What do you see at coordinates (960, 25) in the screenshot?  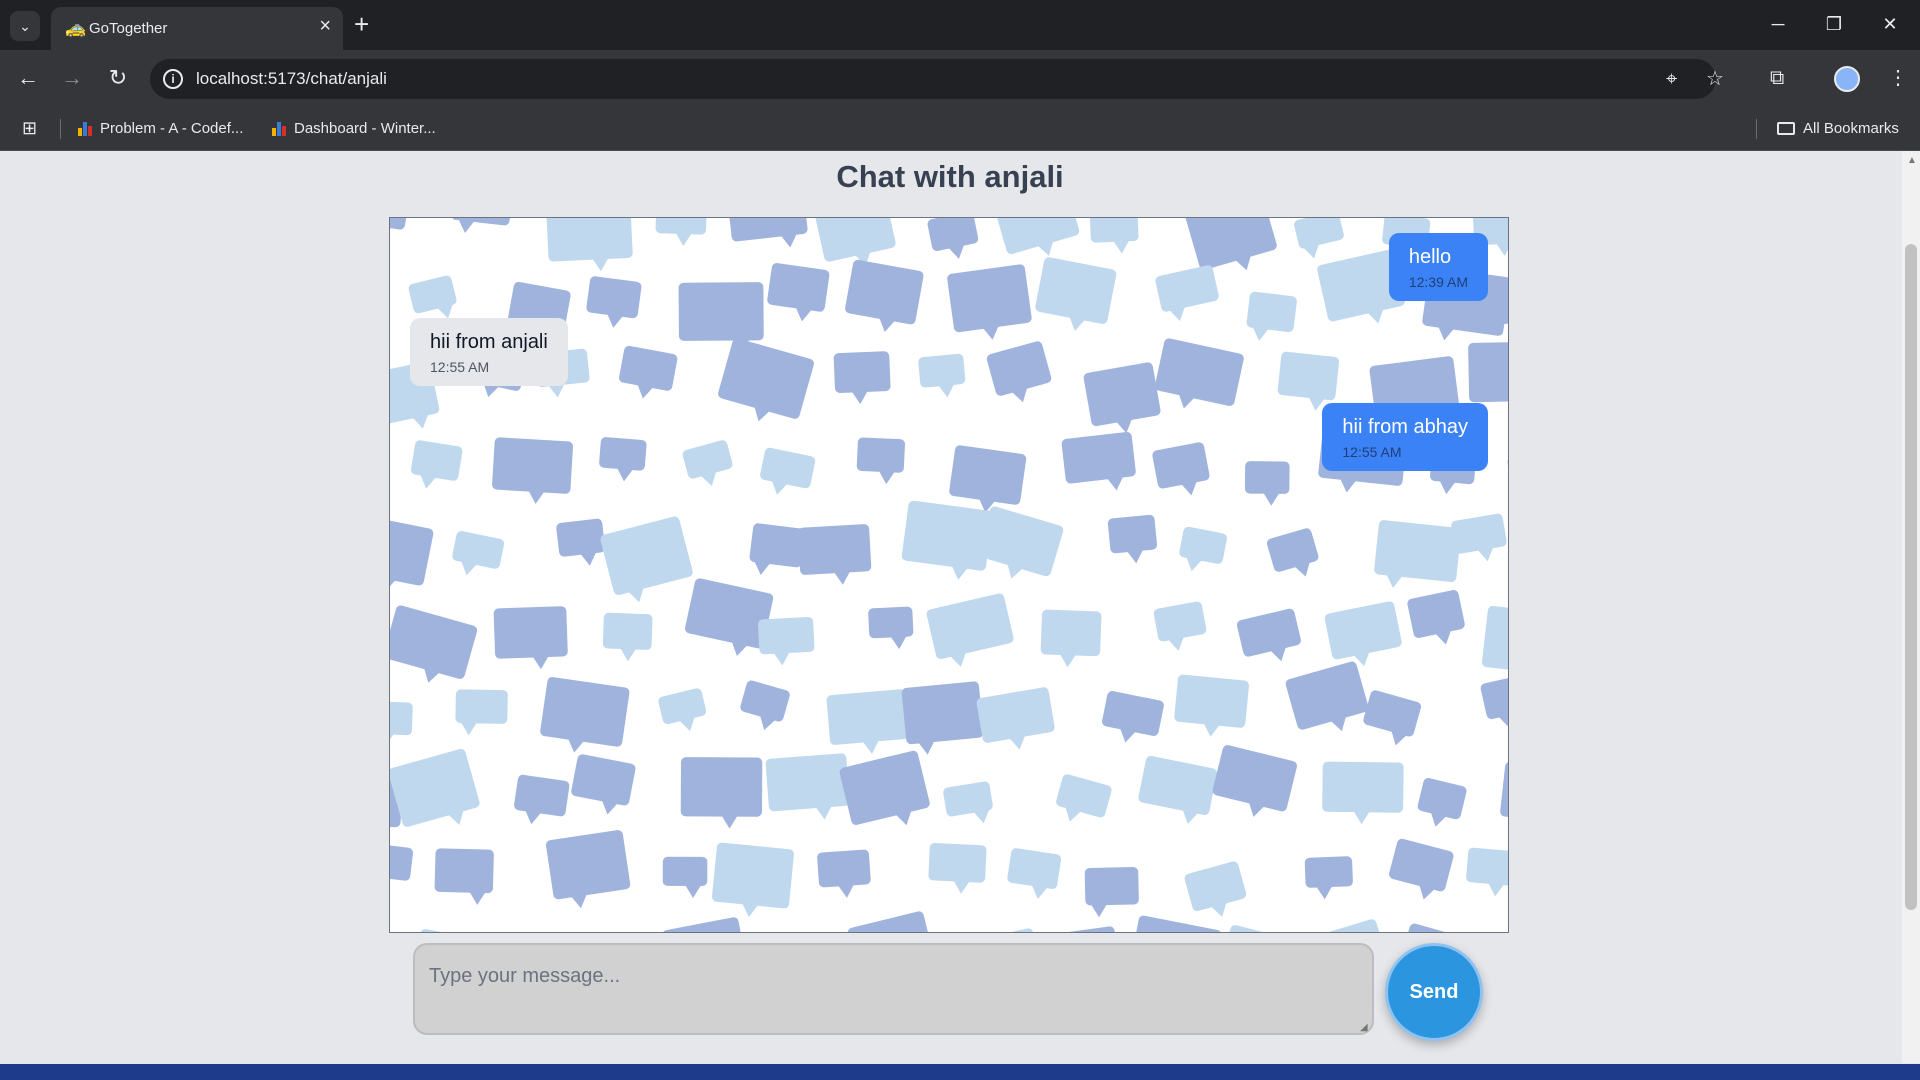 I see `browser-tab-bar: ⌄ 🚕 GoTogether × + ─ ❐ ✕` at bounding box center [960, 25].